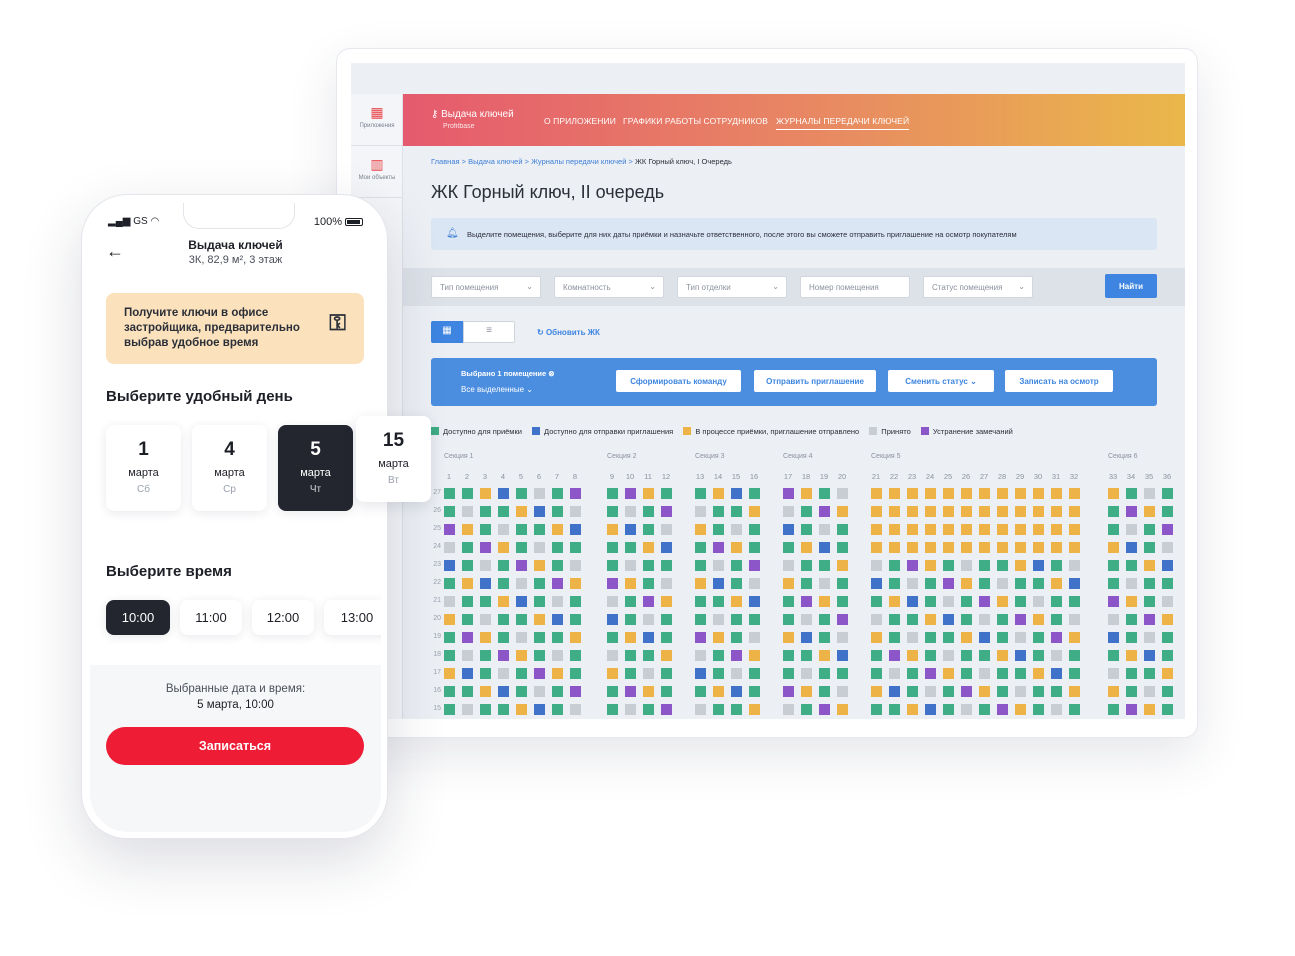 The width and height of the screenshot is (1295, 956). I want to click on crumb-keys: Выдача ключей, so click(495, 161).